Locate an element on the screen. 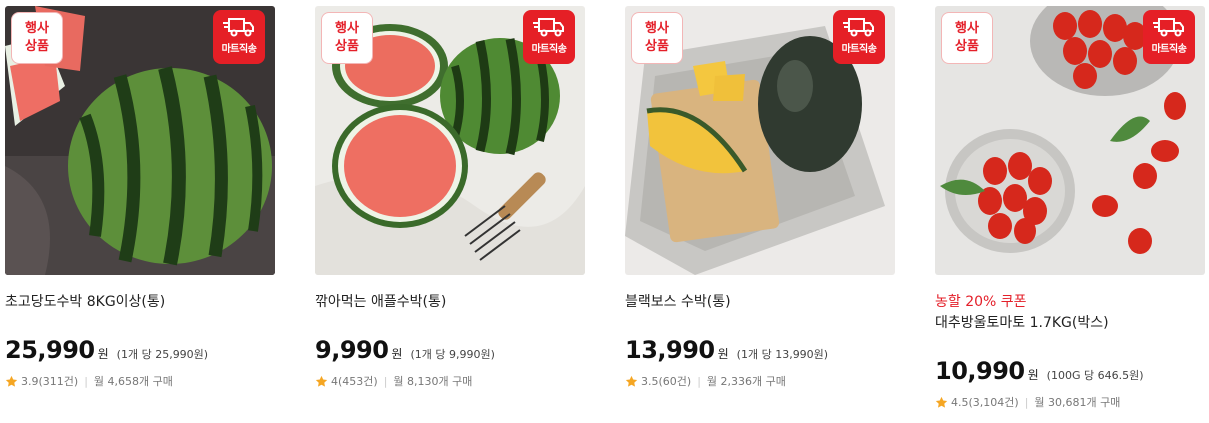  monthly-purchases: 월 2,336개 구매 is located at coordinates (746, 381).